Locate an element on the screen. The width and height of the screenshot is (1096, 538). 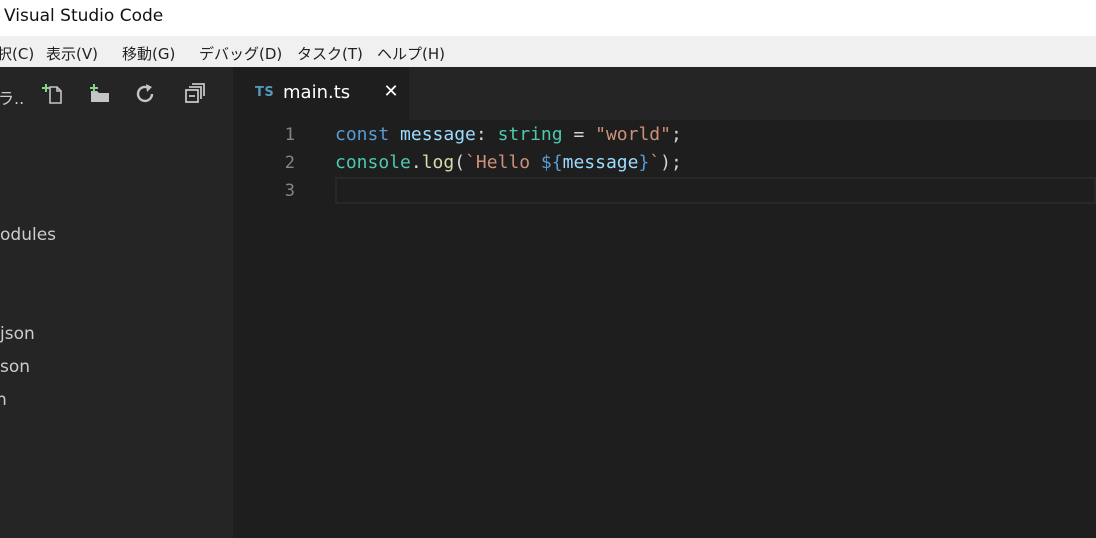
refresh-icon is located at coordinates (146, 94).